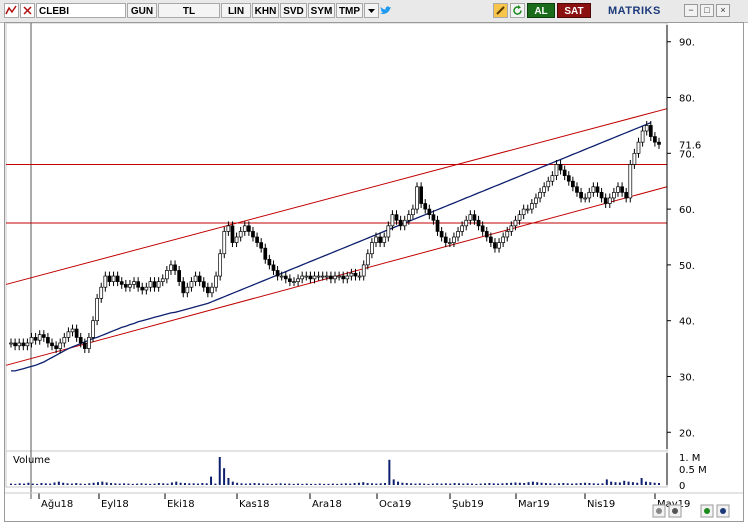  What do you see at coordinates (574, 10) in the screenshot?
I see `sell-button: SAT` at bounding box center [574, 10].